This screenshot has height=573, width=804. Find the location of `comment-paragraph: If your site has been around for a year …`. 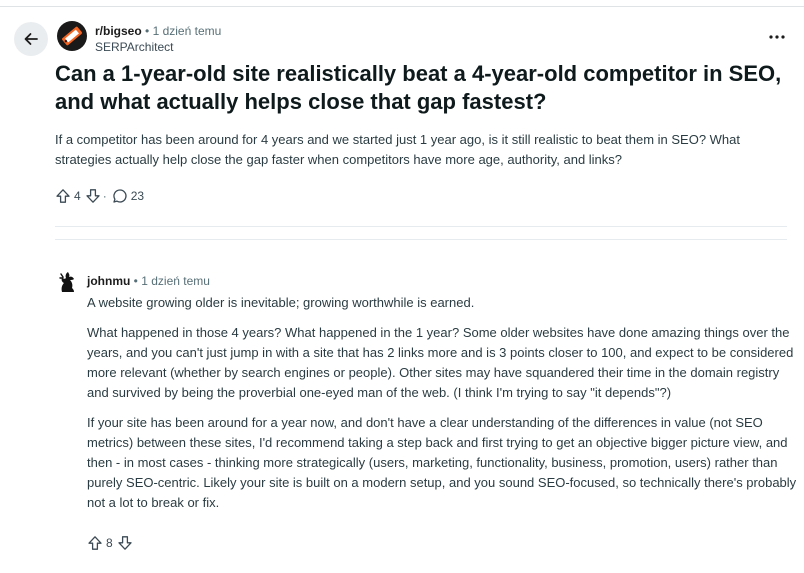

comment-paragraph: If your site has been around for a year … is located at coordinates (442, 462).